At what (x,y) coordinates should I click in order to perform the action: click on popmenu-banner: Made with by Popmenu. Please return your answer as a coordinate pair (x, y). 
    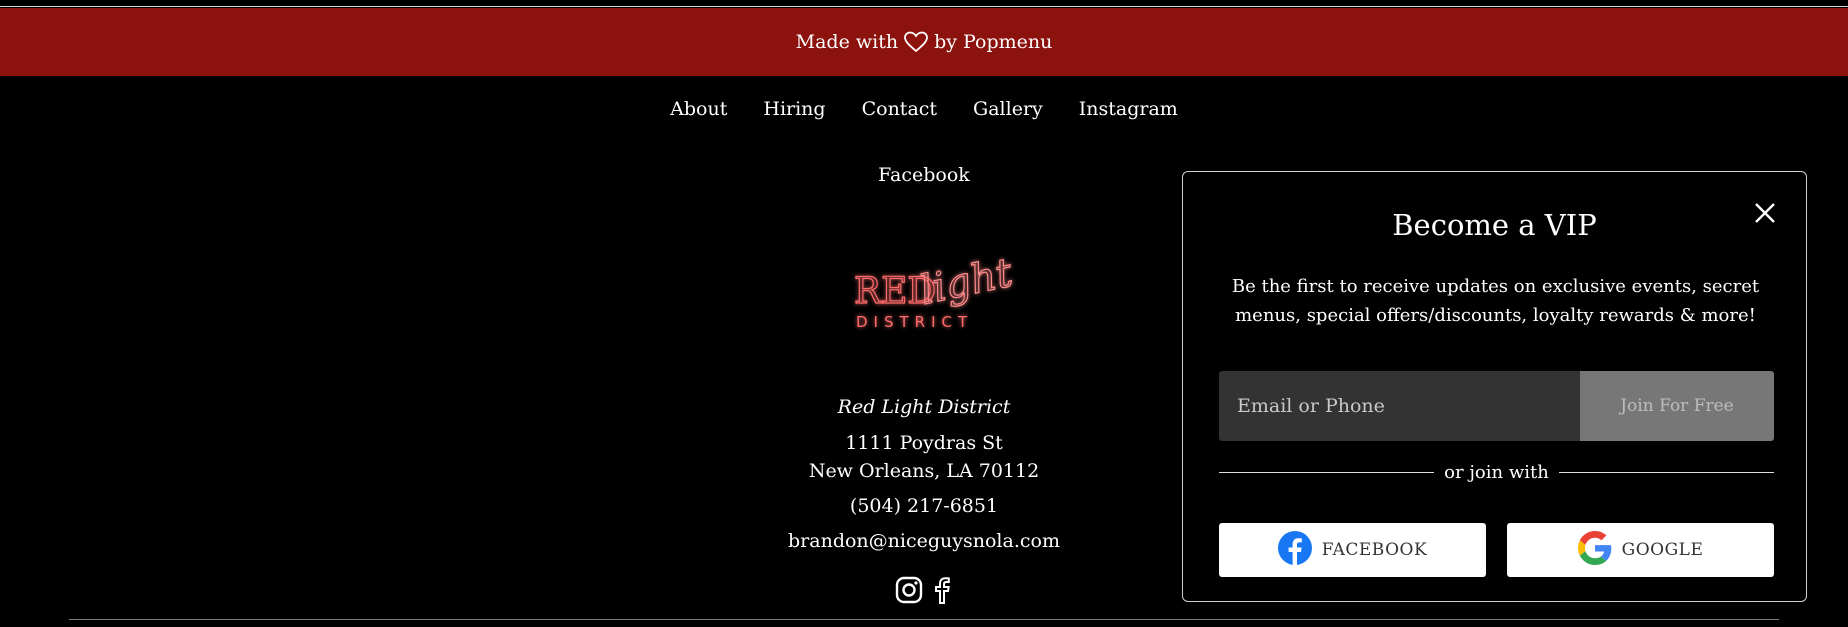
    Looking at the image, I should click on (924, 42).